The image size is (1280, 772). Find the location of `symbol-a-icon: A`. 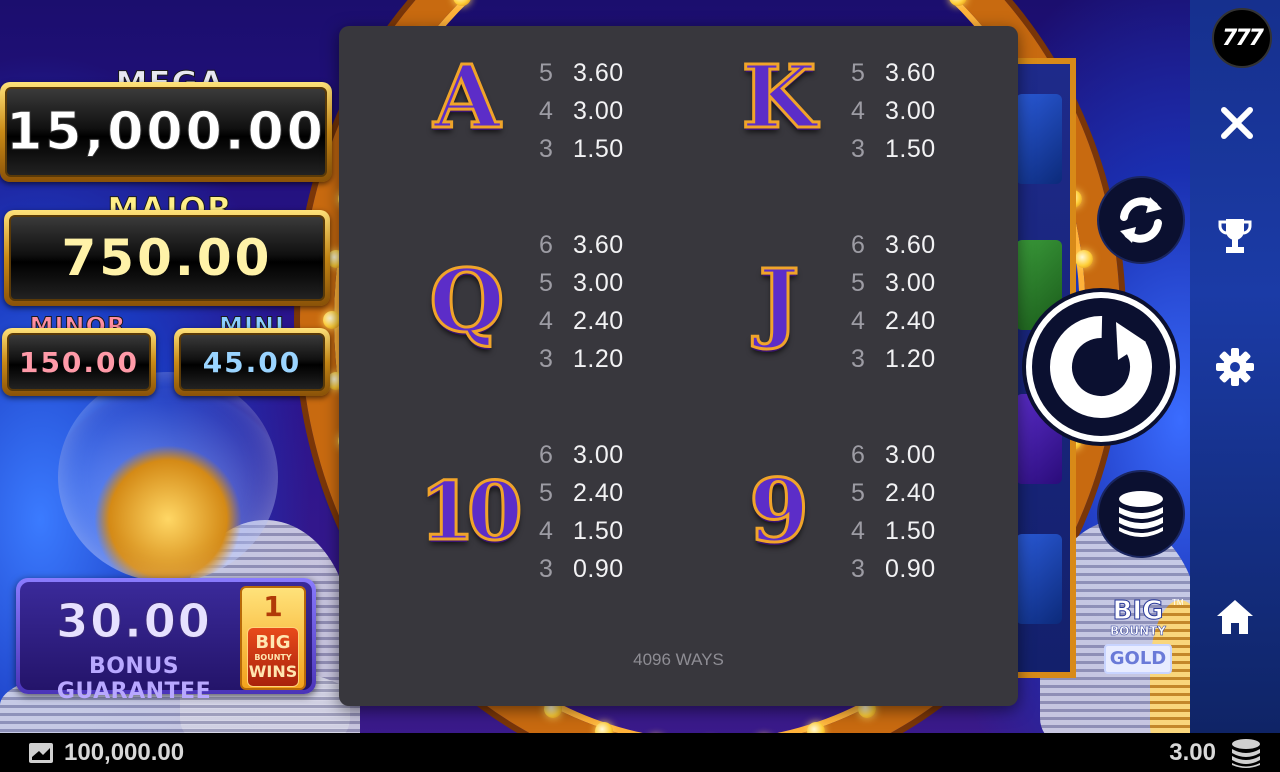

symbol-a-icon: A is located at coordinates (467, 97).